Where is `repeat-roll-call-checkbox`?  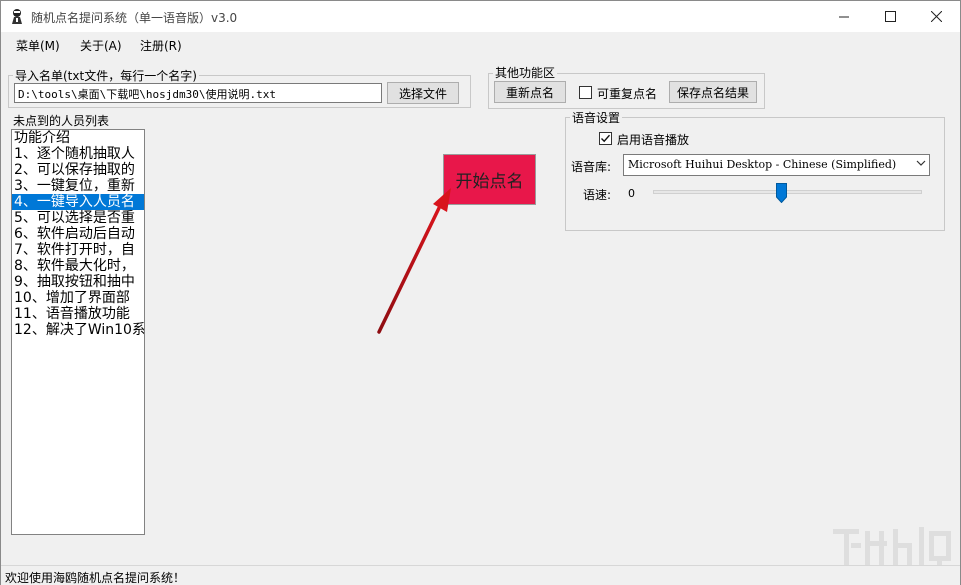
repeat-roll-call-checkbox is located at coordinates (585, 92).